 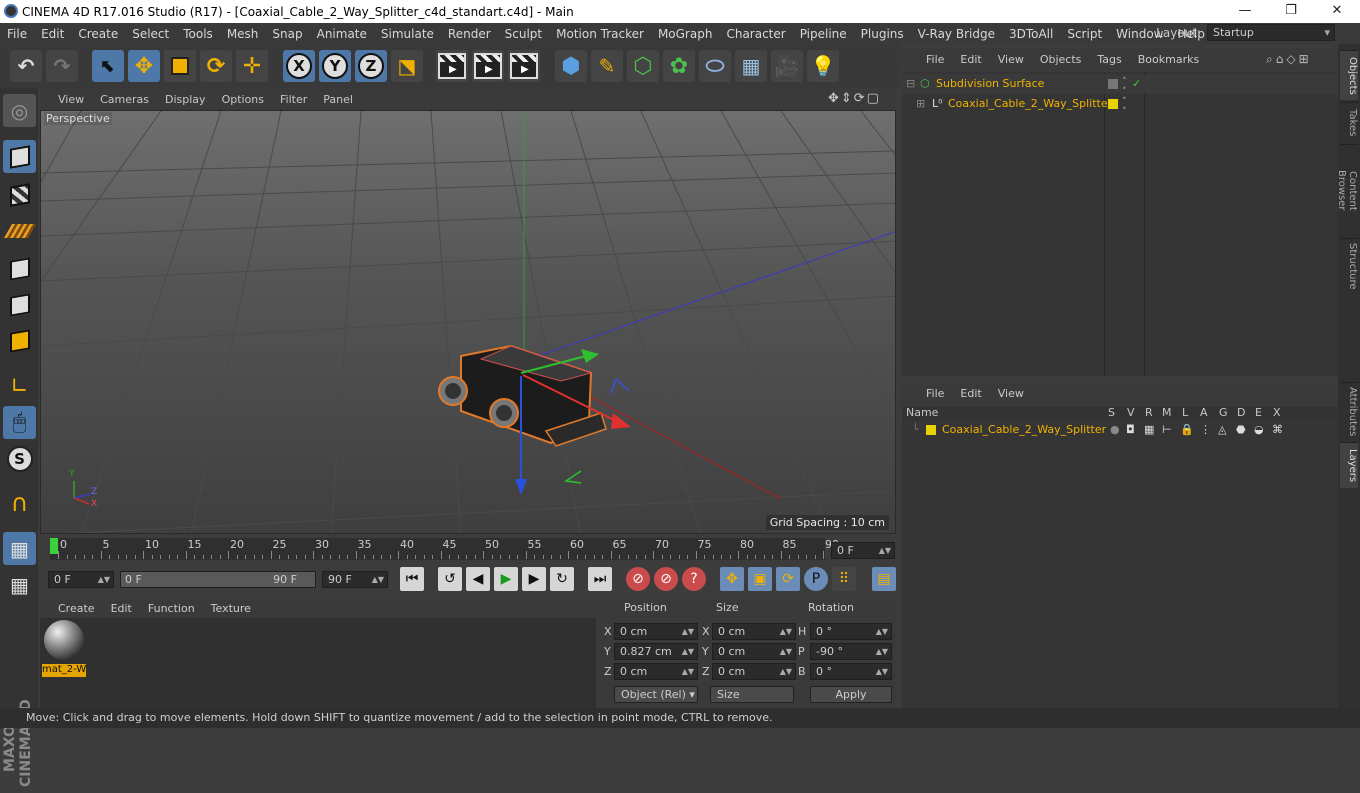 I want to click on y-axis-lock-button: Y, so click(x=335, y=66).